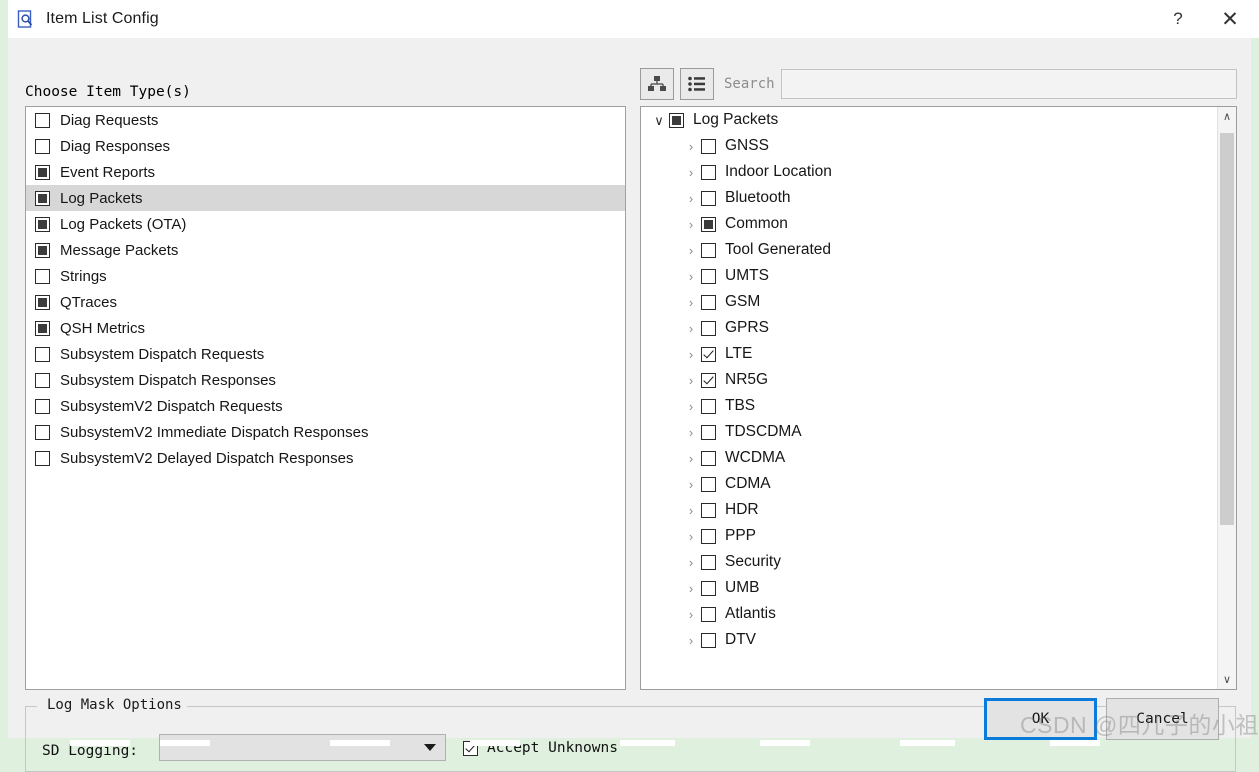 The image size is (1259, 772). What do you see at coordinates (929, 640) in the screenshot?
I see `tree-row: › DTV` at bounding box center [929, 640].